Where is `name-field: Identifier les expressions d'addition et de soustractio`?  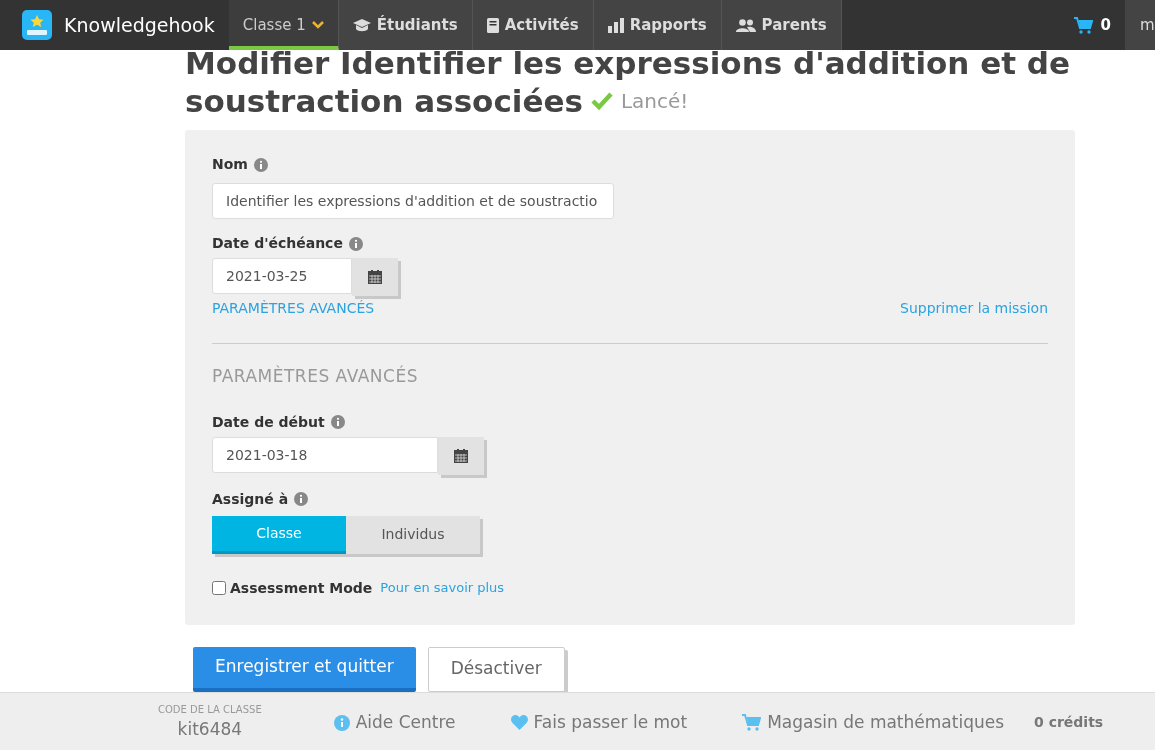 name-field: Identifier les expressions d'addition et de soustractio is located at coordinates (413, 201).